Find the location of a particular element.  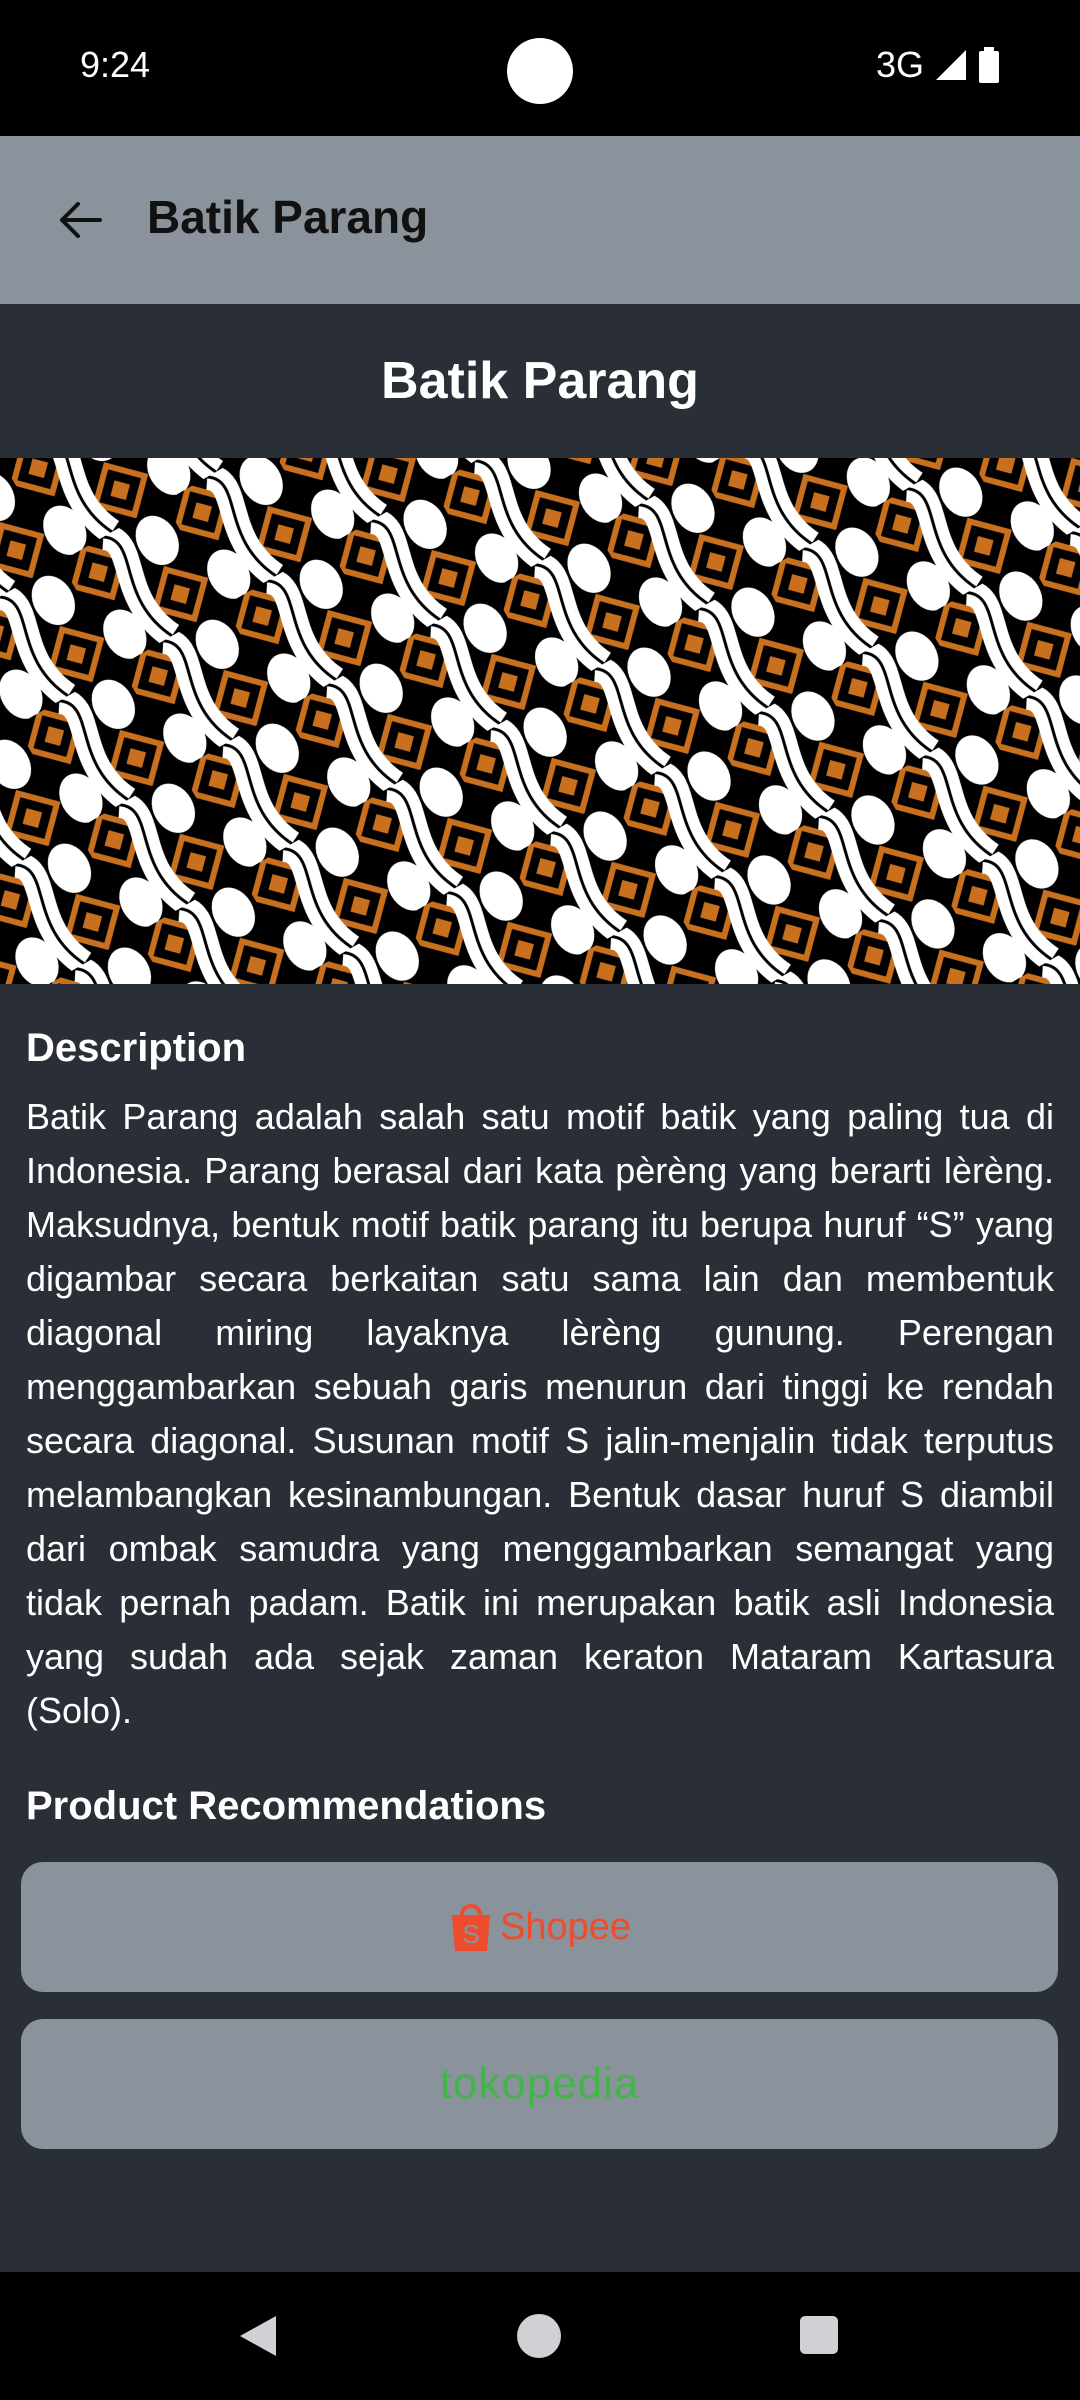

shopee-logo: S Shopee is located at coordinates (539, 1927).